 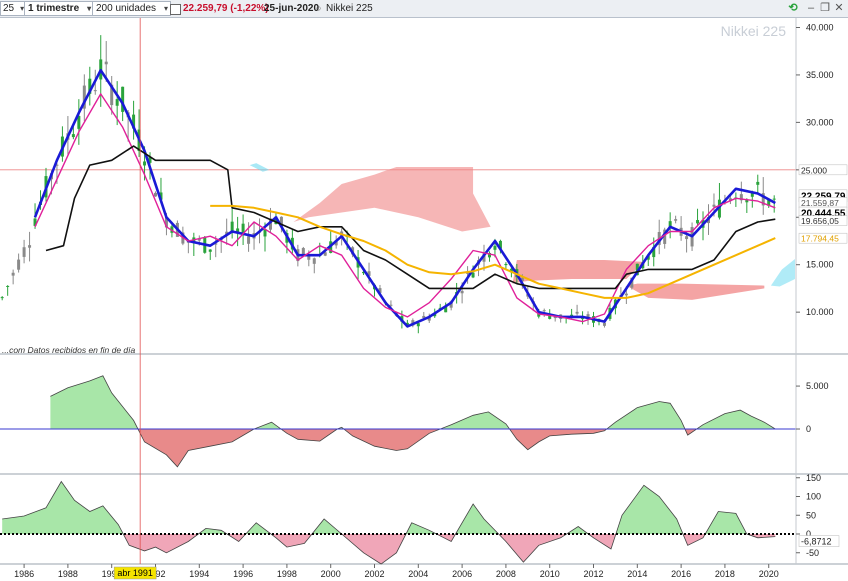 I want to click on x-tick-label: 2004, so click(x=418, y=574).